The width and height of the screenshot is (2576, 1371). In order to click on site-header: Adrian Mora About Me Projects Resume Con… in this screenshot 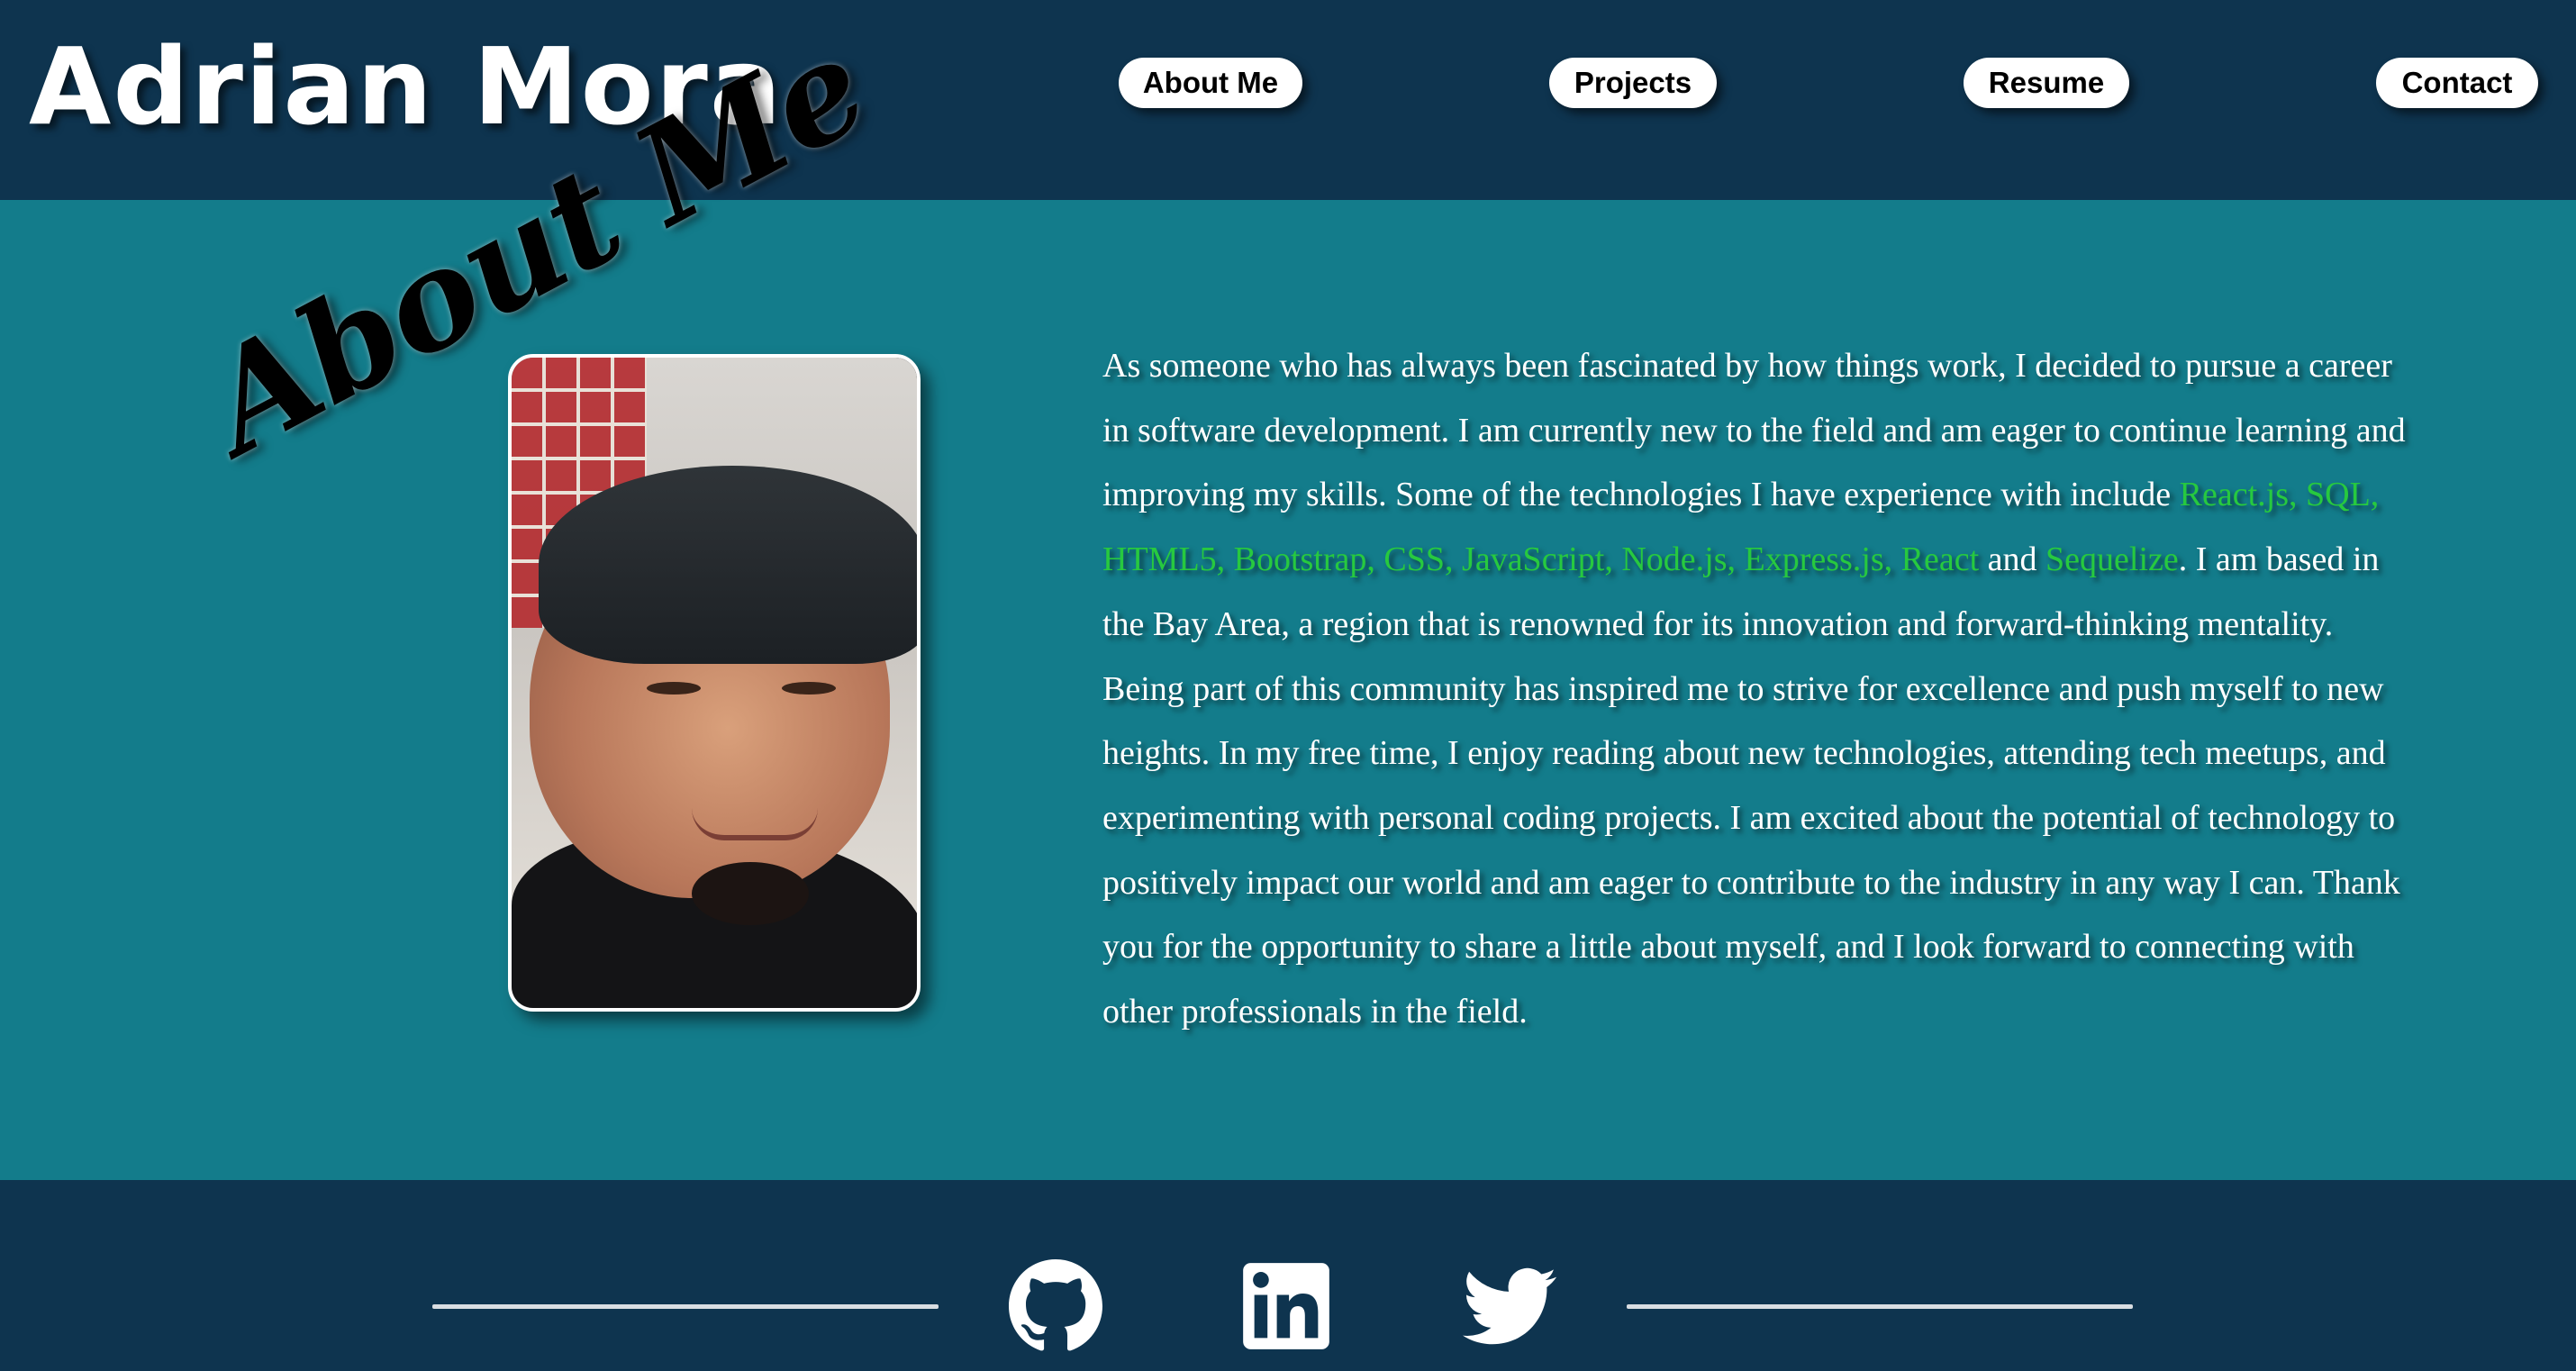, I will do `click(1288, 100)`.